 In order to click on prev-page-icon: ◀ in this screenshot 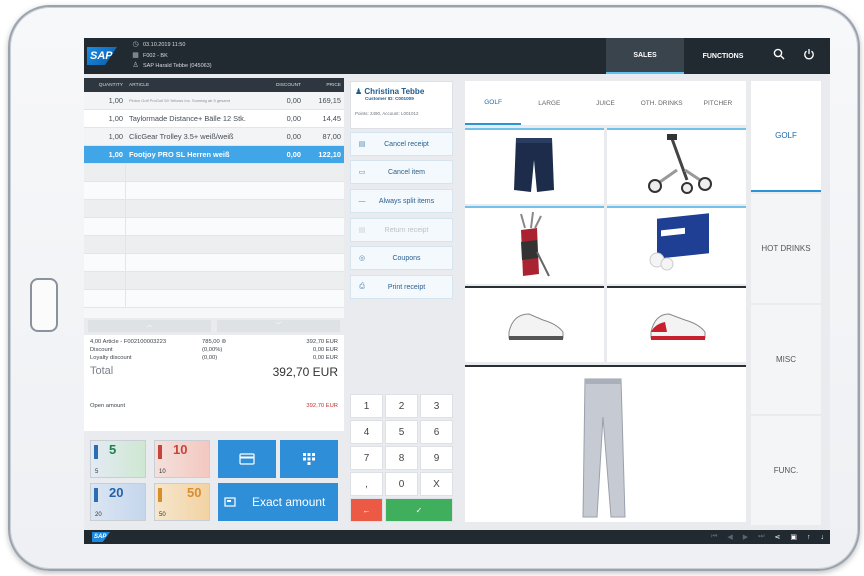, I will do `click(730, 537)`.